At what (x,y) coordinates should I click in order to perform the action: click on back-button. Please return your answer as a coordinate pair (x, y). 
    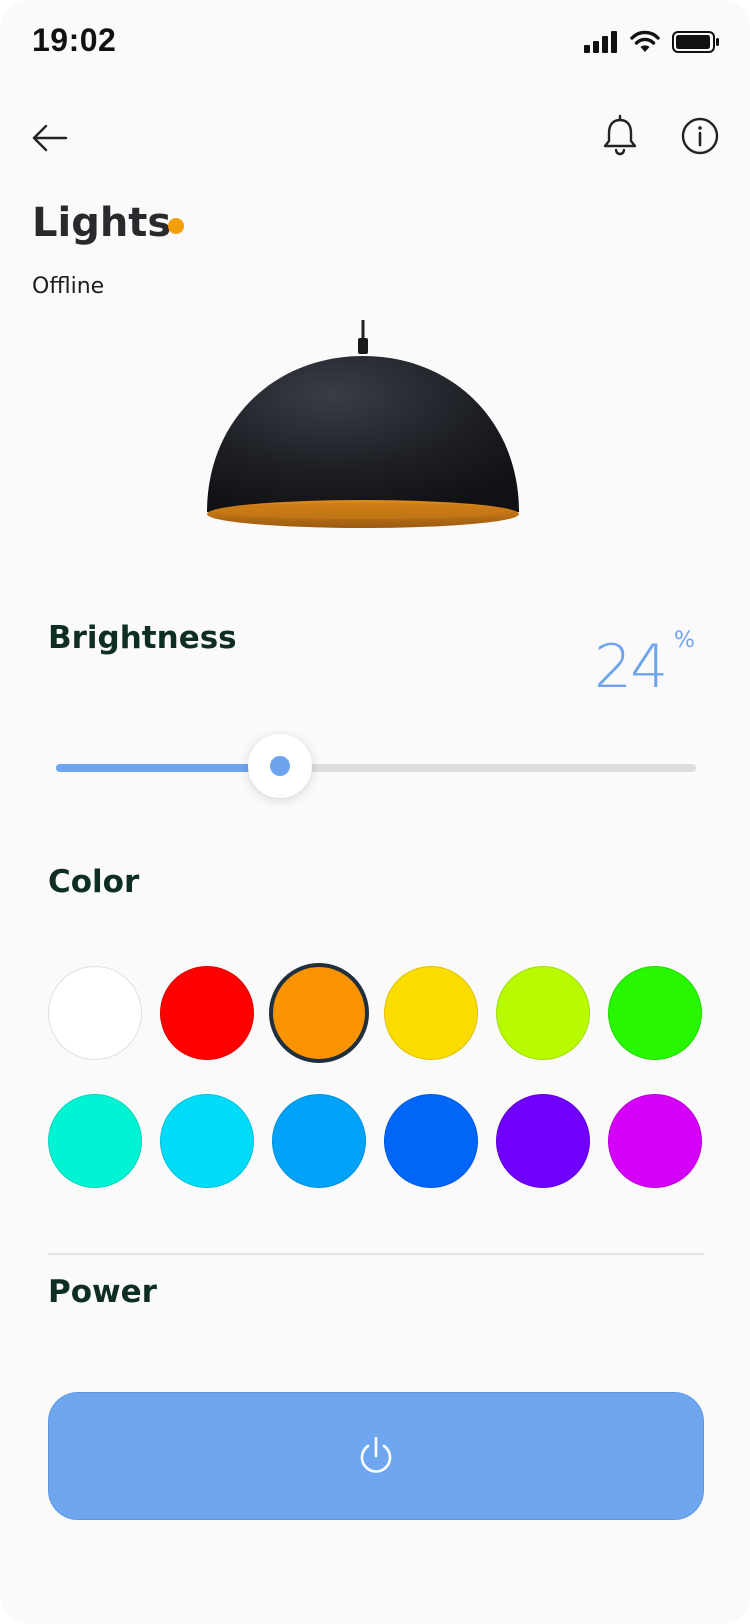
    Looking at the image, I should click on (50, 138).